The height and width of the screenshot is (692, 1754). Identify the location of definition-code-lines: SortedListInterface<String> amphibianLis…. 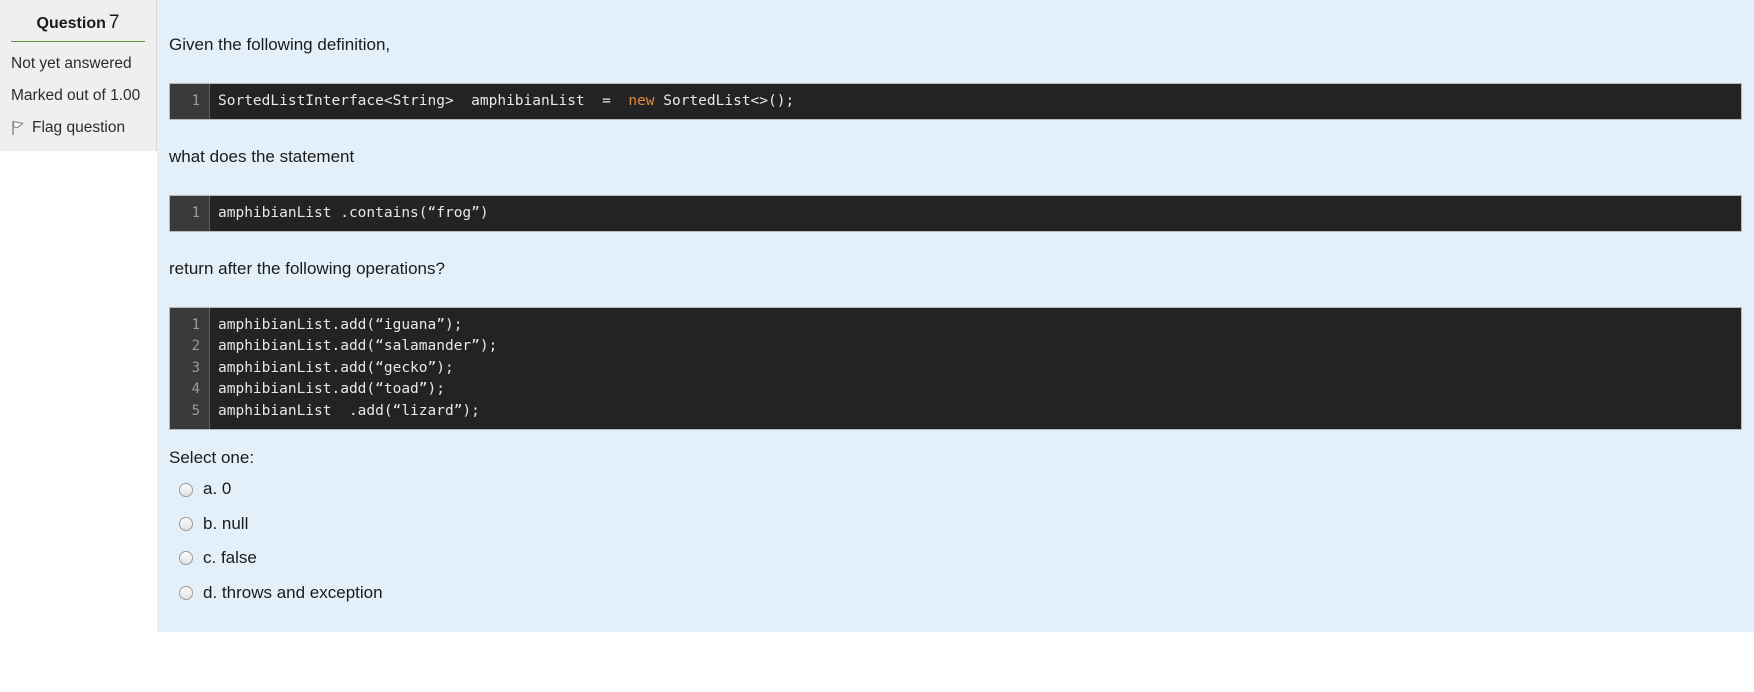
(975, 102).